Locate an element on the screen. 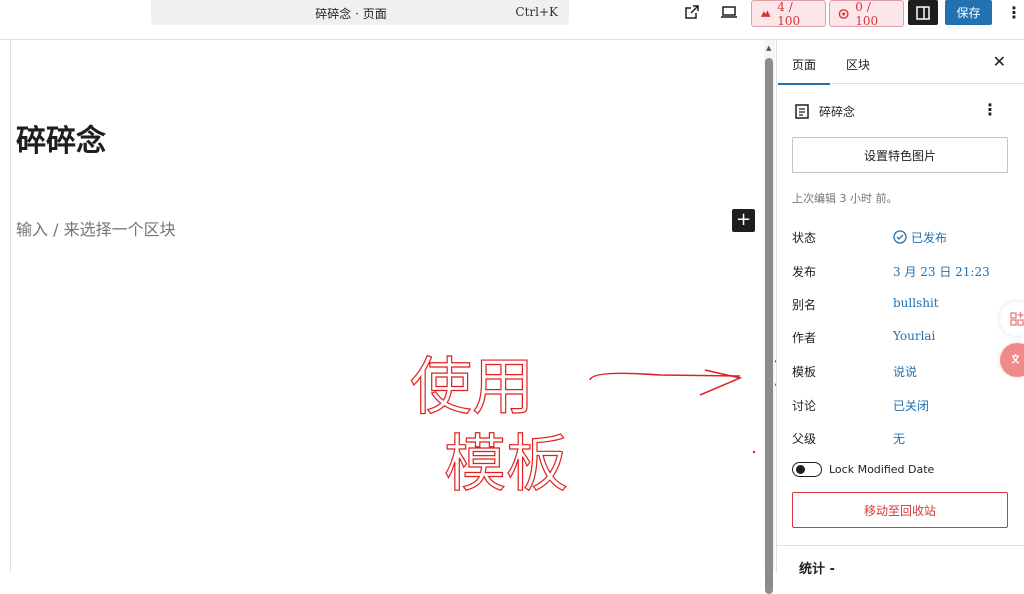  ai-counter-1: 4 / 100 is located at coordinates (789, 14).